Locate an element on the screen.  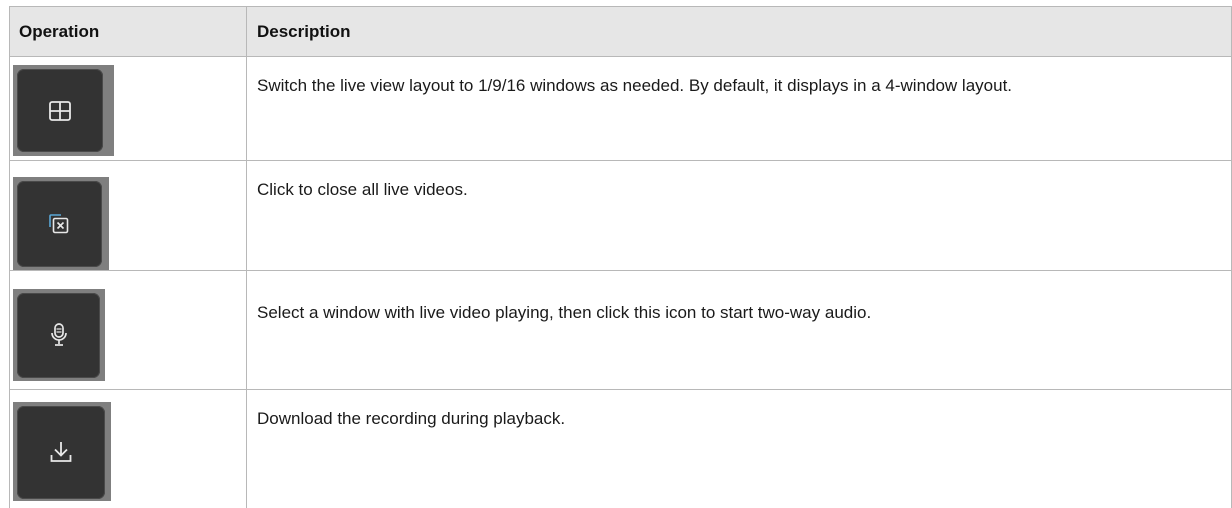
window-layout-grid-icon is located at coordinates (60, 111).